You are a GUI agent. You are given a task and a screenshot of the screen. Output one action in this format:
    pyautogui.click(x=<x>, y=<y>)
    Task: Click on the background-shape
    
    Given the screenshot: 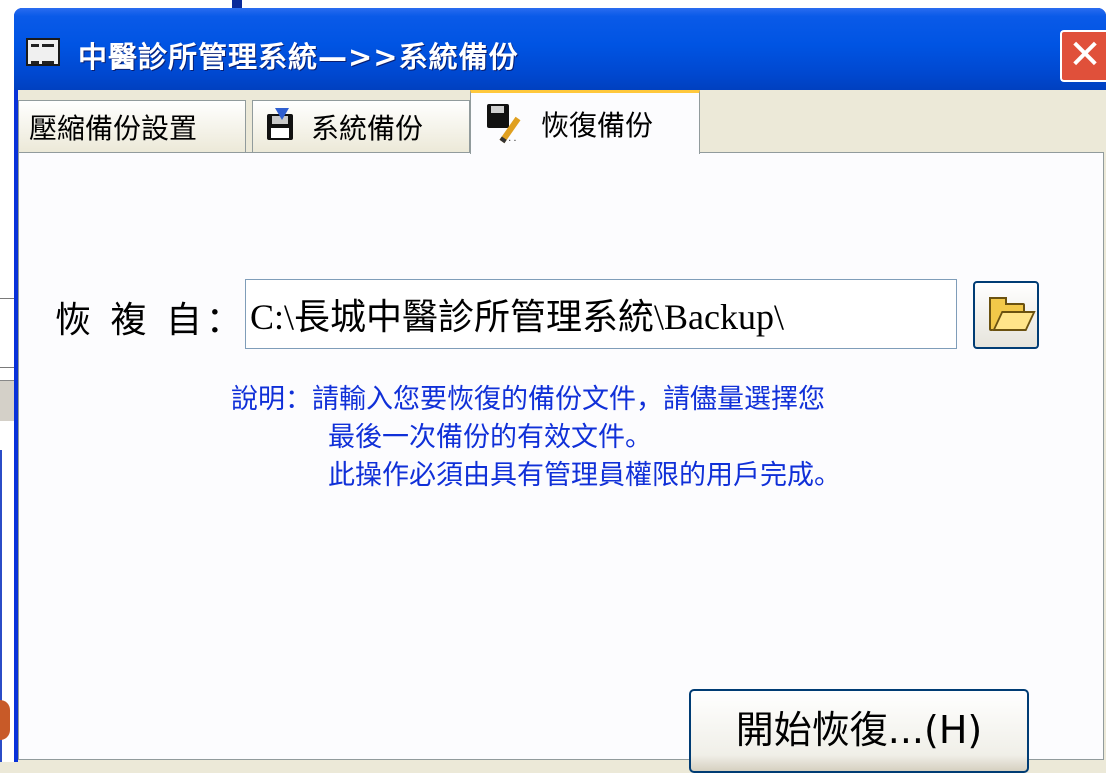 What is the action you would take?
    pyautogui.click(x=5, y=720)
    